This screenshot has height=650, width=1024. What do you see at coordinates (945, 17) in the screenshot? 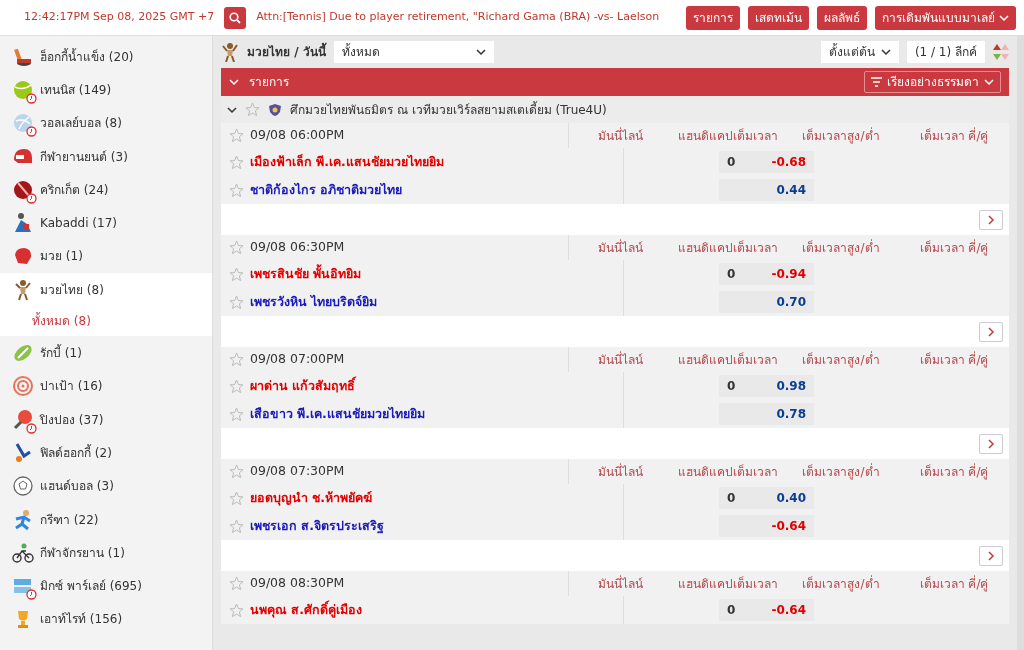
I see `menu-button: การเดิมพันแบบมาเลย์` at bounding box center [945, 17].